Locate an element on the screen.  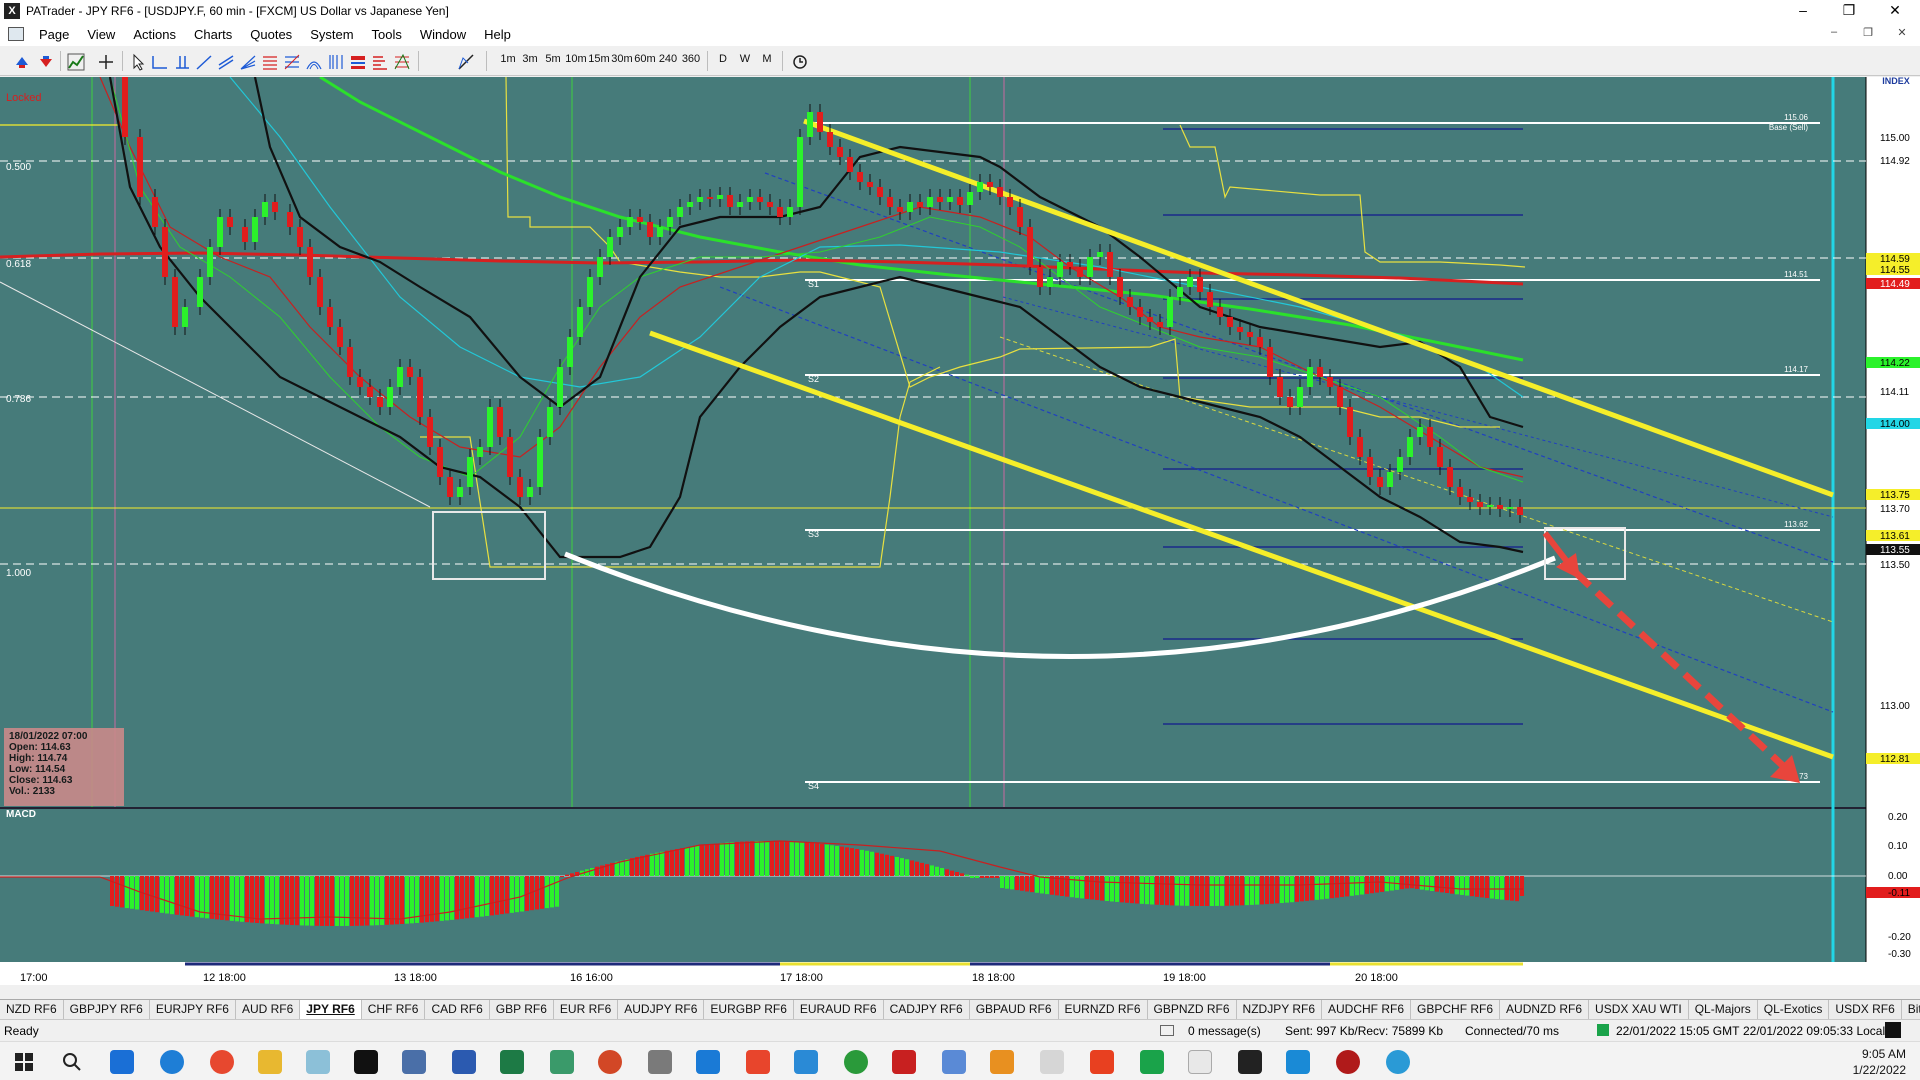
monitor-app-icon is located at coordinates (954, 1062).